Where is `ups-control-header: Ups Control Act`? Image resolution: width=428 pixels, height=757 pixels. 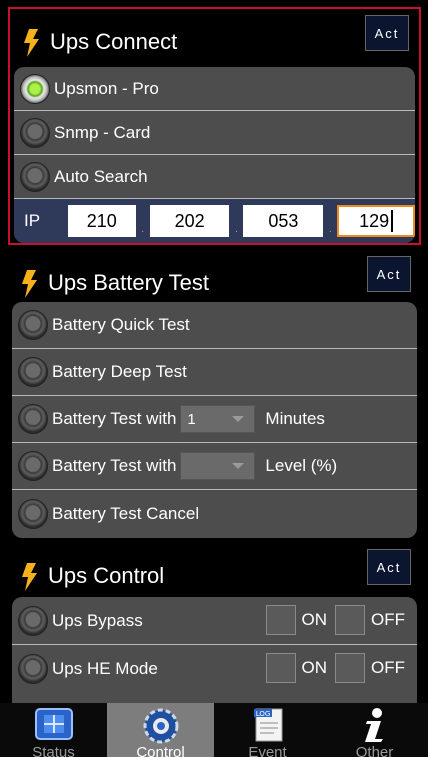
ups-control-header: Ups Control Act is located at coordinates (214, 572).